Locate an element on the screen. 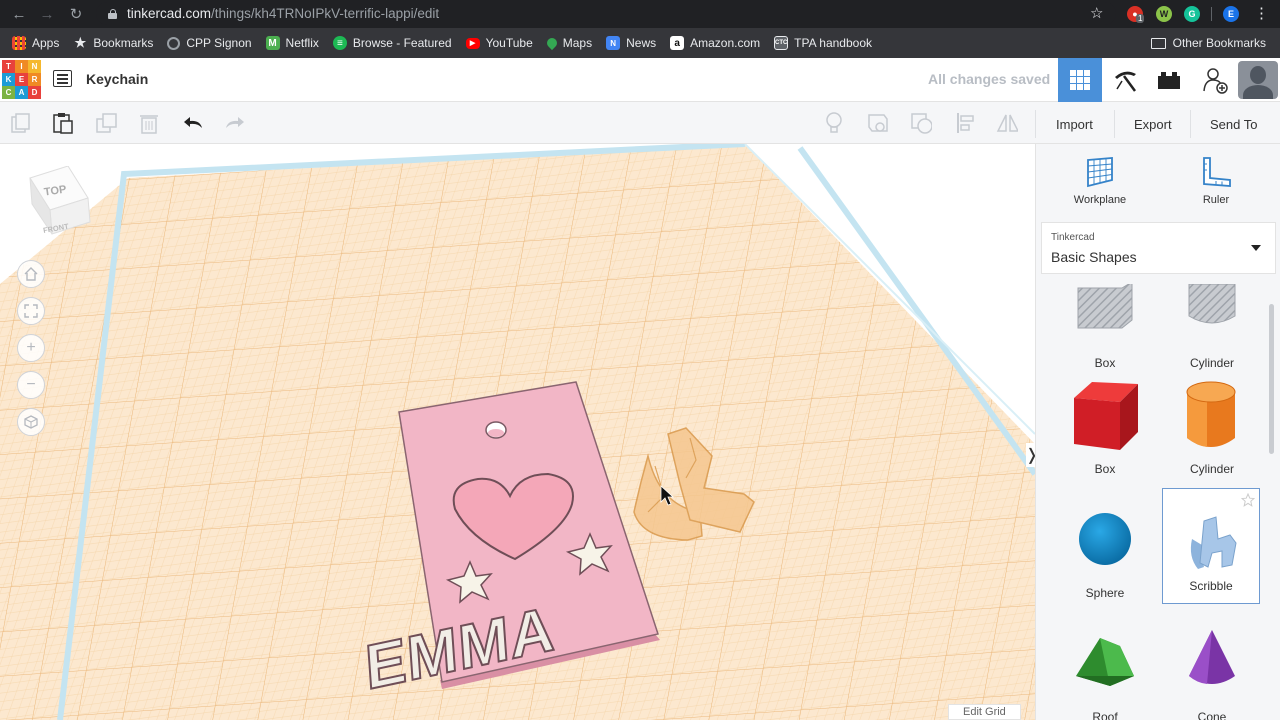 Image resolution: width=1280 pixels, height=720 pixels. blocks-view-button is located at coordinates (1125, 80).